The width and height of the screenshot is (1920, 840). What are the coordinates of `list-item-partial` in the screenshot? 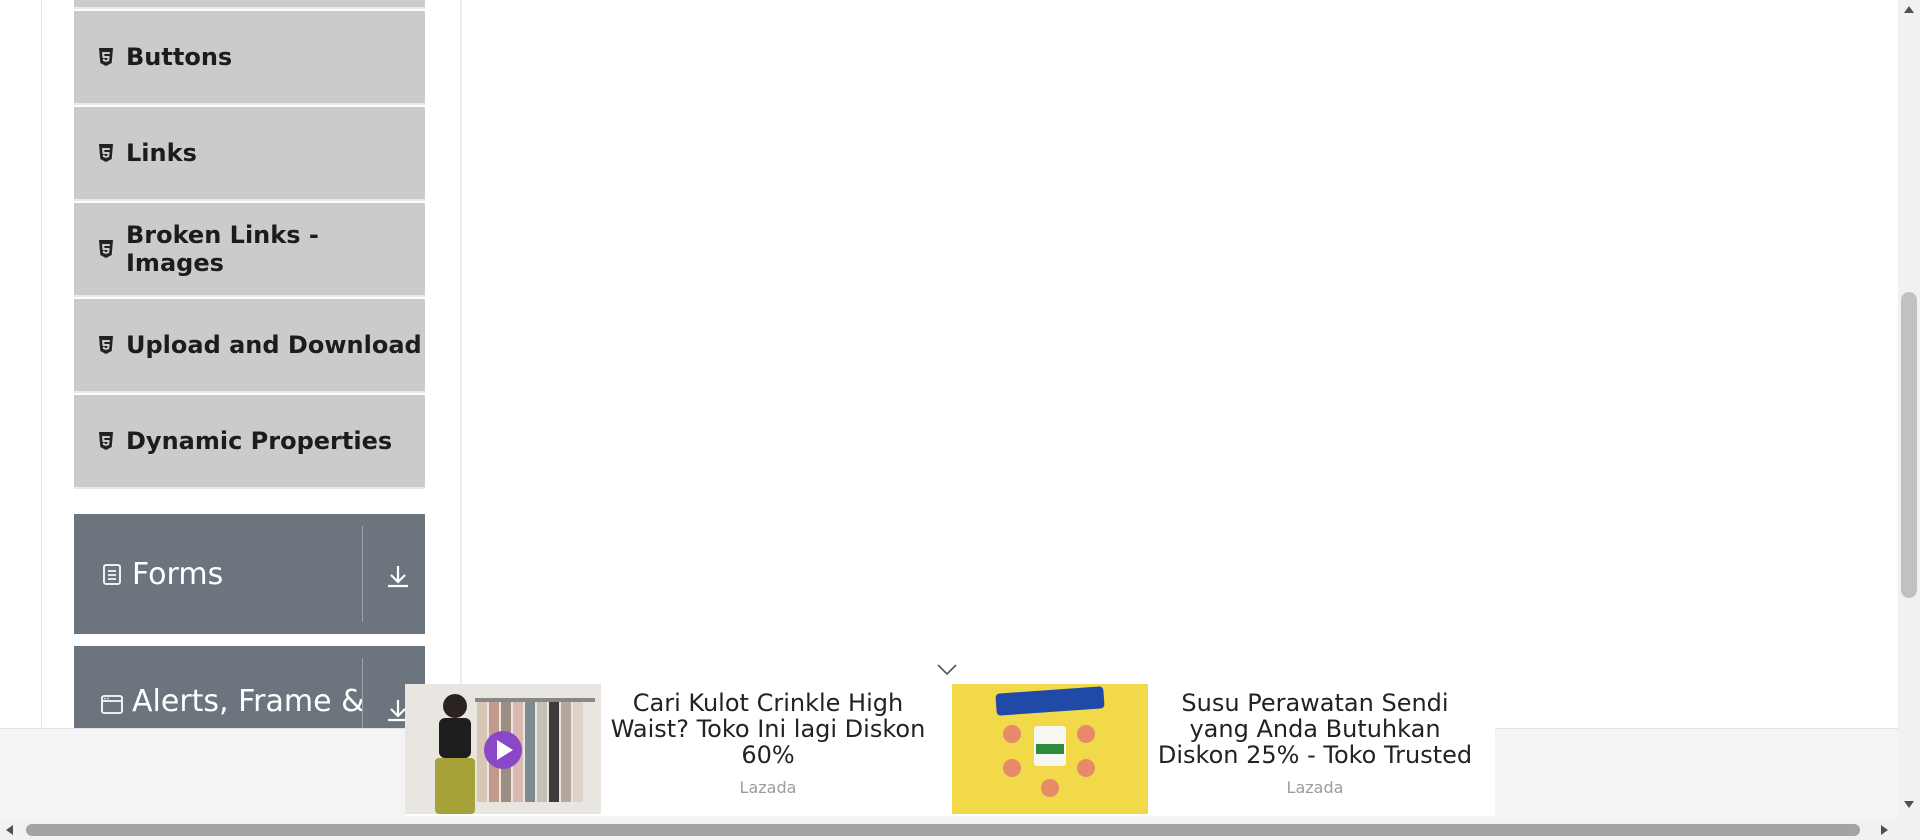 It's located at (249, 4).